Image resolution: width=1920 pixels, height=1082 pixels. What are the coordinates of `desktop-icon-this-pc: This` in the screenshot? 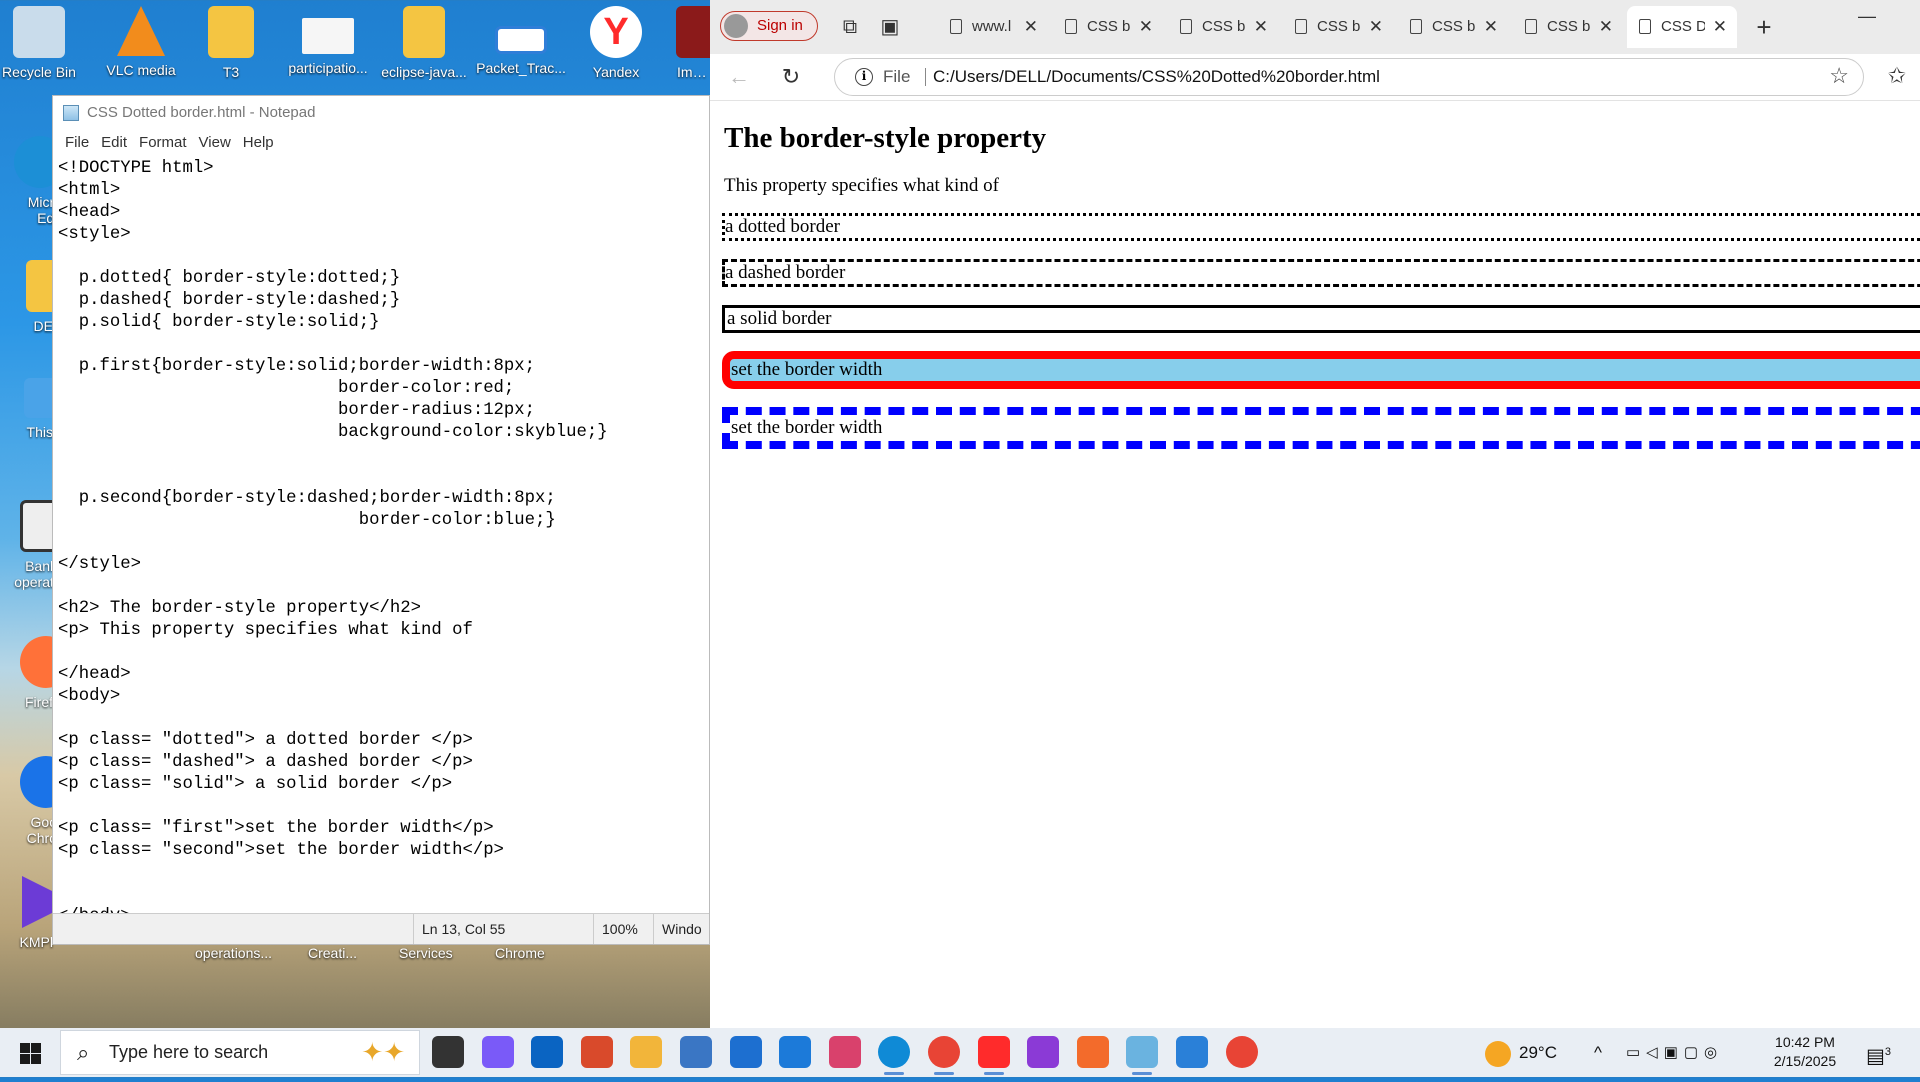 It's located at (27, 419).